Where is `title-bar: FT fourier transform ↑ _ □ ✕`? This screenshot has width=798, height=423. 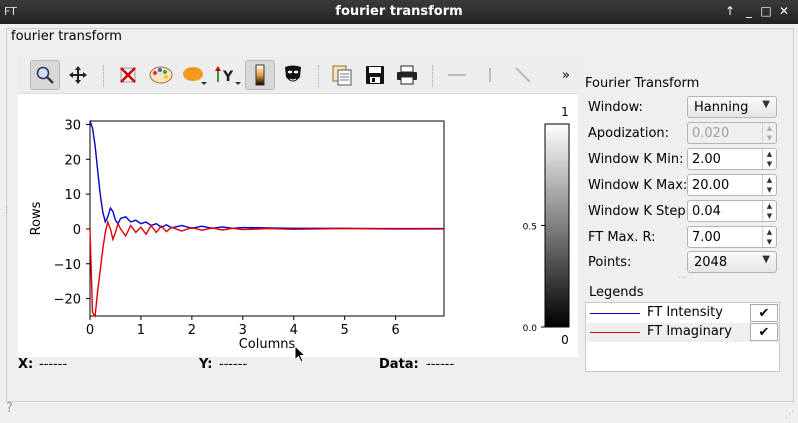 title-bar: FT fourier transform ↑ _ □ ✕ is located at coordinates (399, 12).